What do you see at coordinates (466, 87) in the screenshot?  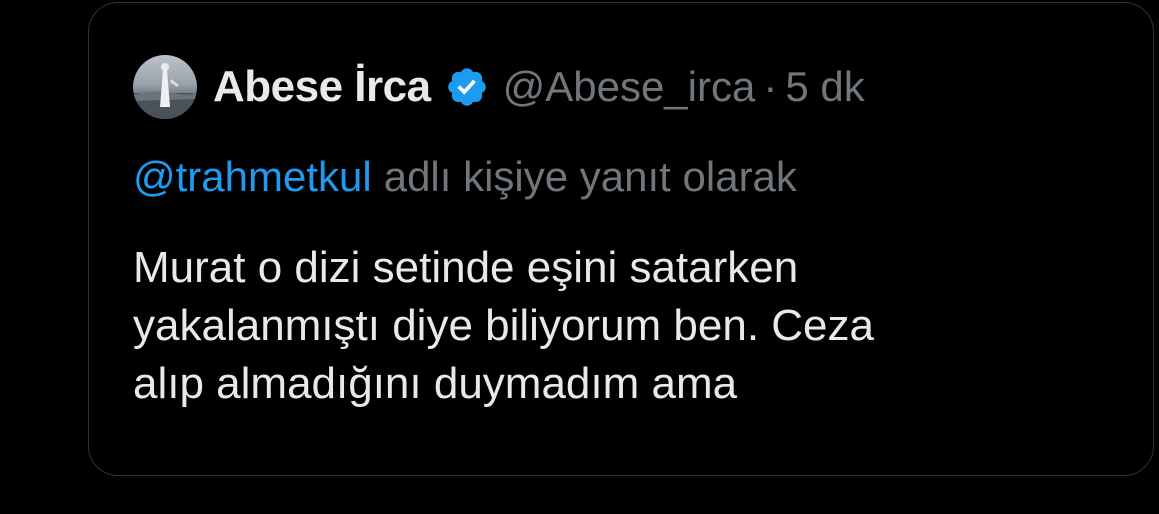 I see `verified-badge-icon` at bounding box center [466, 87].